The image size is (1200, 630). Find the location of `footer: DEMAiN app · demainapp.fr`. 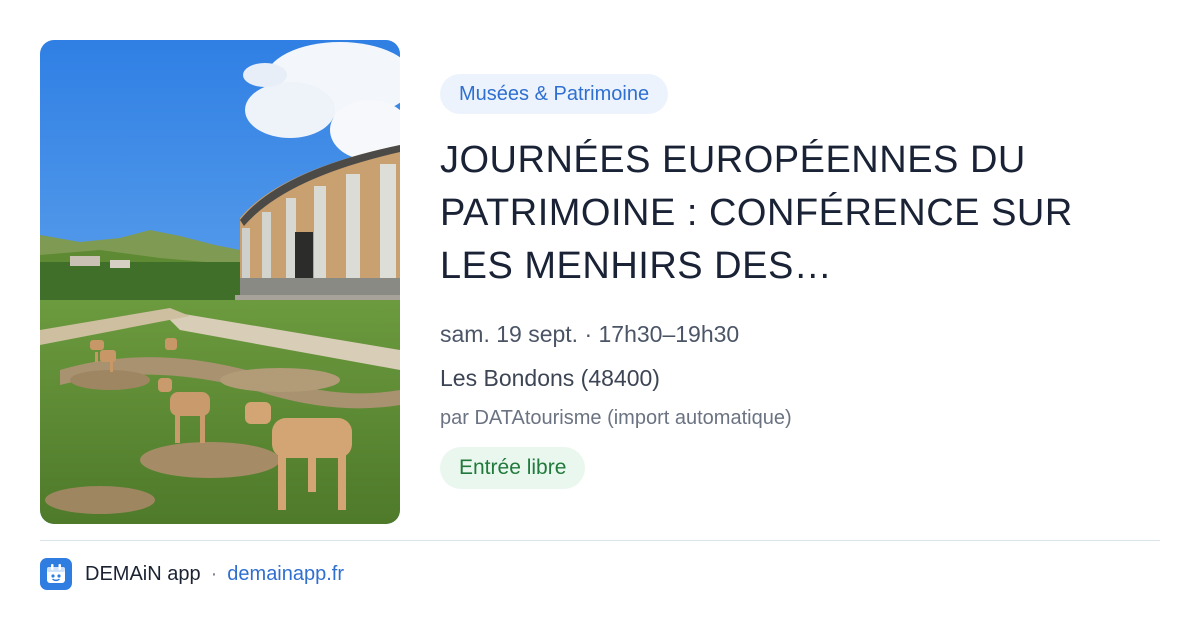

footer: DEMAiN app · demainapp.fr is located at coordinates (192, 574).